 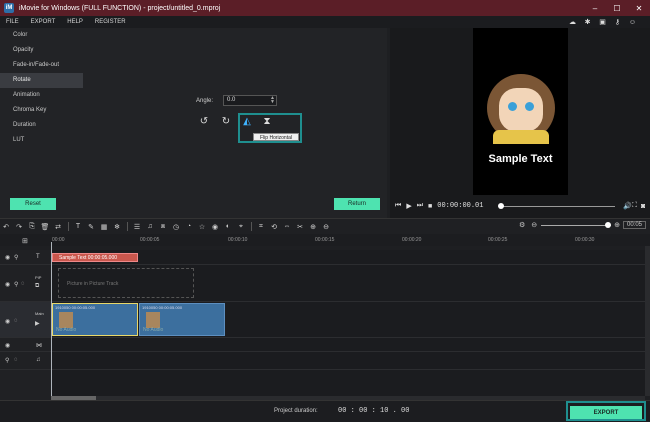 I want to click on zoom-in-icon: ⊕, so click(x=313, y=227).